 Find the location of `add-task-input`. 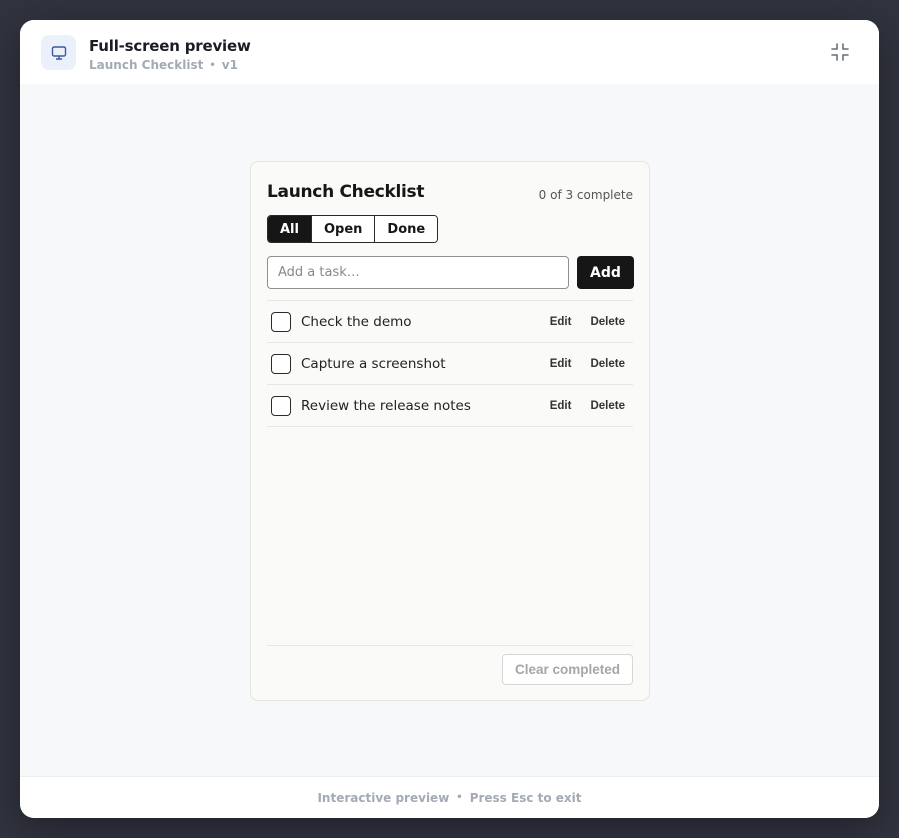

add-task-input is located at coordinates (418, 272).